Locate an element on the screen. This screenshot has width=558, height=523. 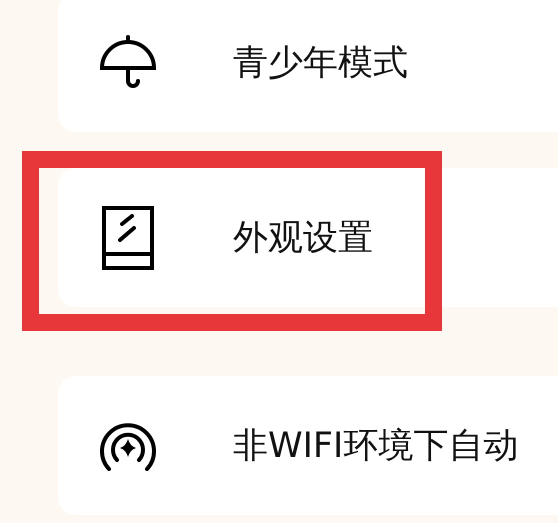
signal-icon is located at coordinates (128, 445).